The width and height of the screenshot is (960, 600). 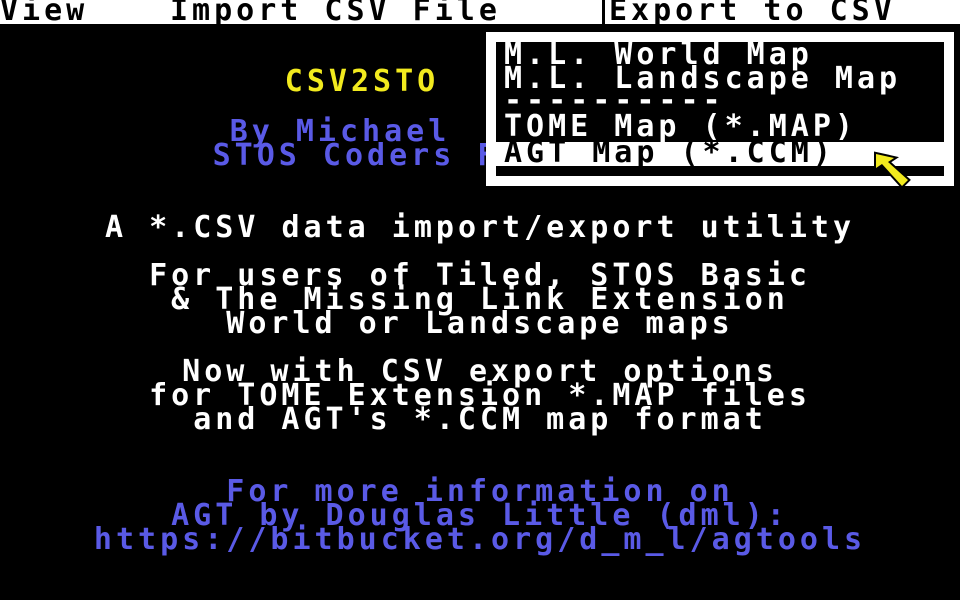 What do you see at coordinates (480, 539) in the screenshot?
I see `info-url: https://bitbucket.org/d_m_l/agtools` at bounding box center [480, 539].